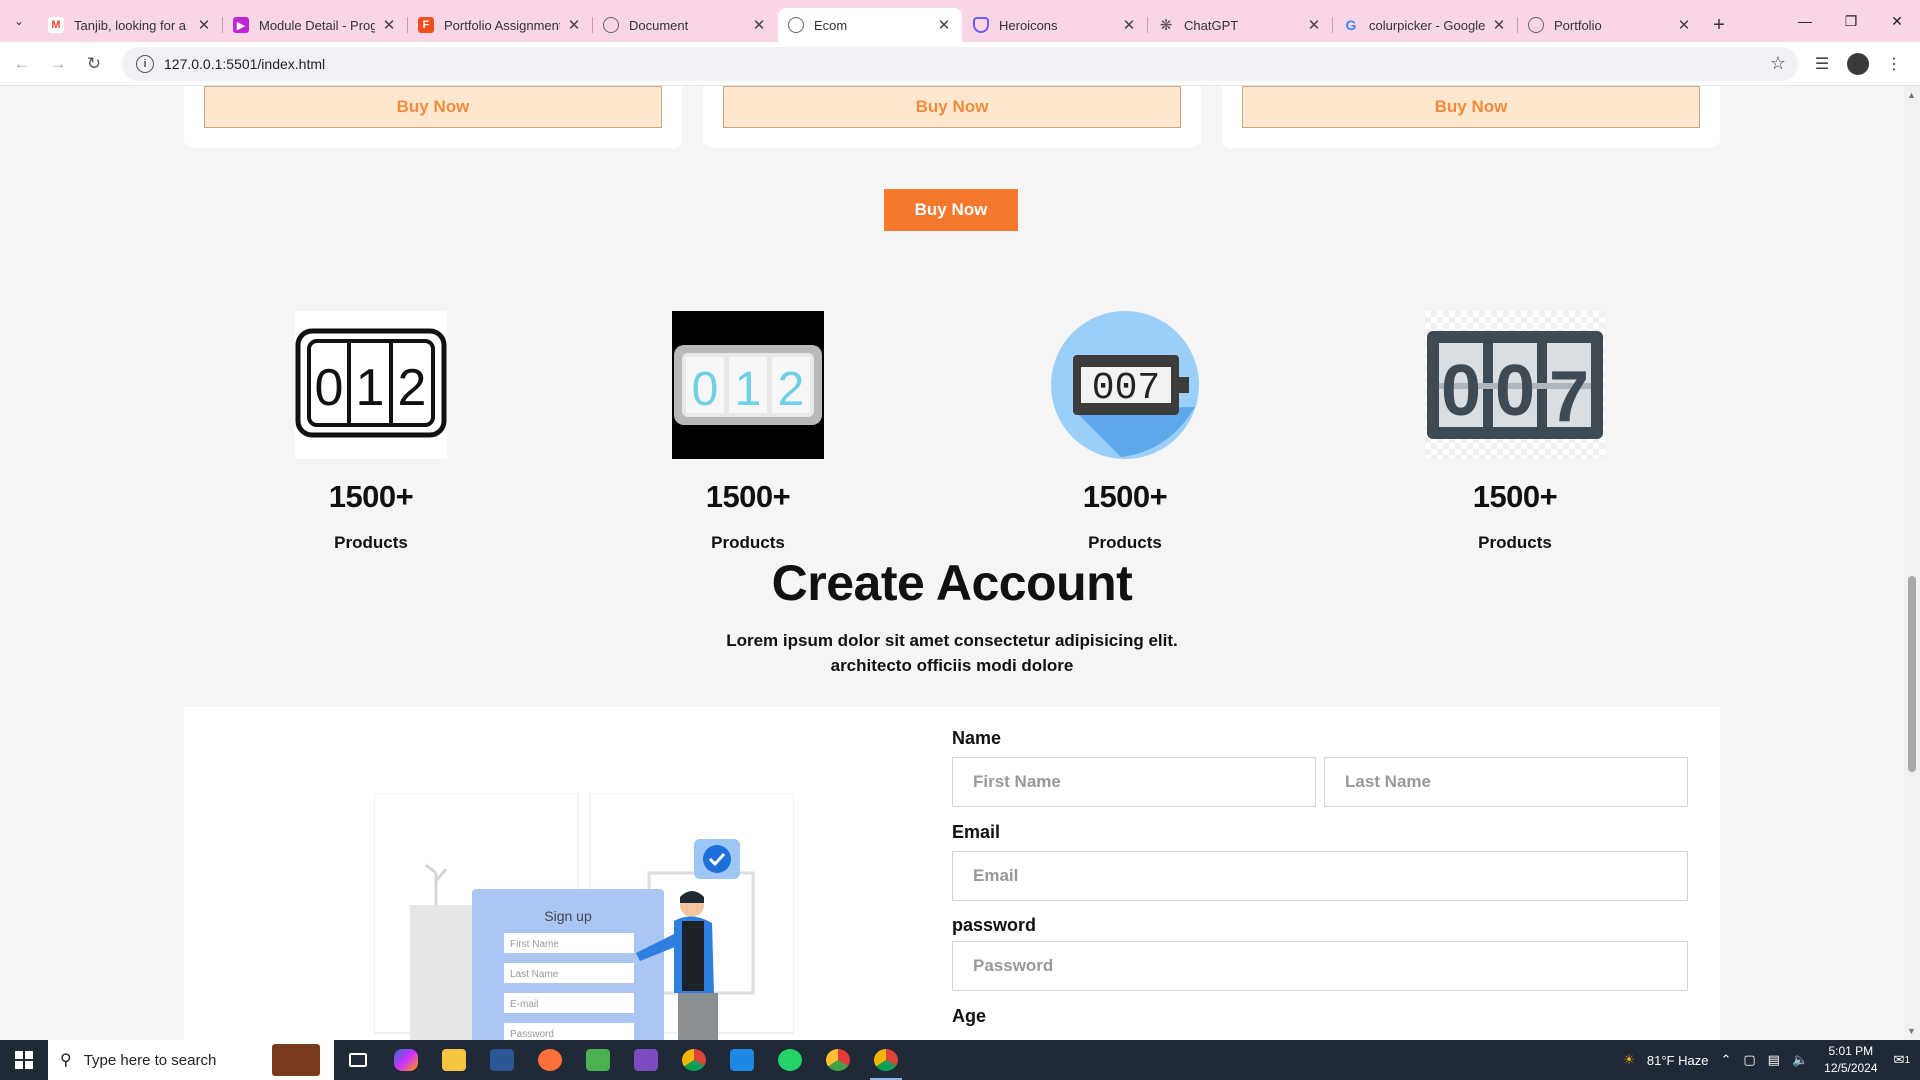 The height and width of the screenshot is (1080, 1920). What do you see at coordinates (1822, 64) in the screenshot?
I see `media-controls-icon: ☰` at bounding box center [1822, 64].